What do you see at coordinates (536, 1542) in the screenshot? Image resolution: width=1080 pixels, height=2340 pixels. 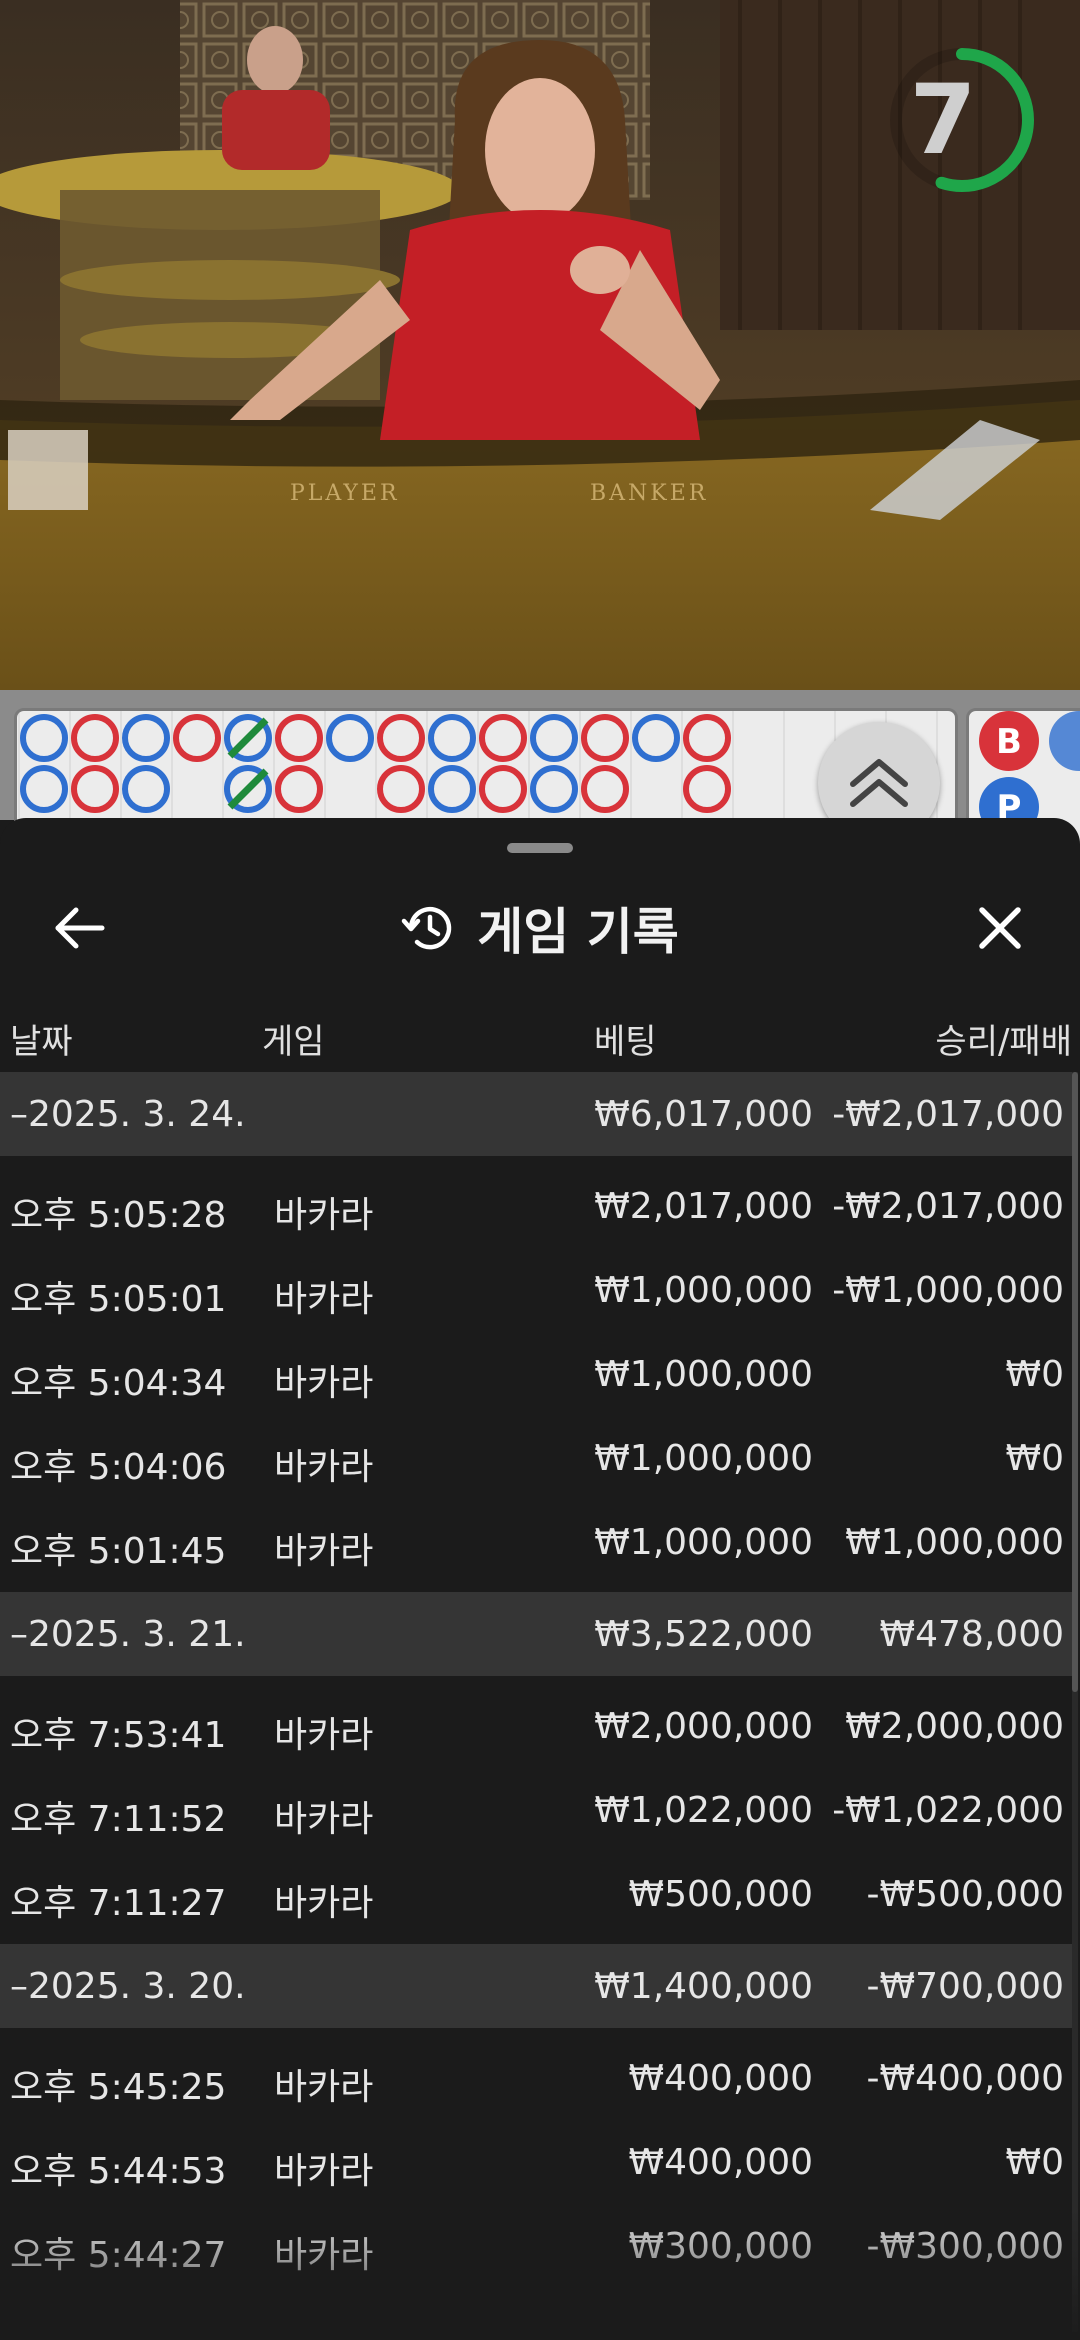 I see `history-row: 오후 5:01:45 바카라 ₩1,000,000 ₩1,000,000` at bounding box center [536, 1542].